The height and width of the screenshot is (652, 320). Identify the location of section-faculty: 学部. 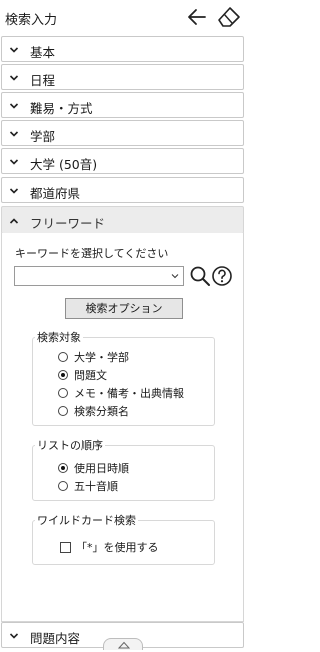
(122, 133).